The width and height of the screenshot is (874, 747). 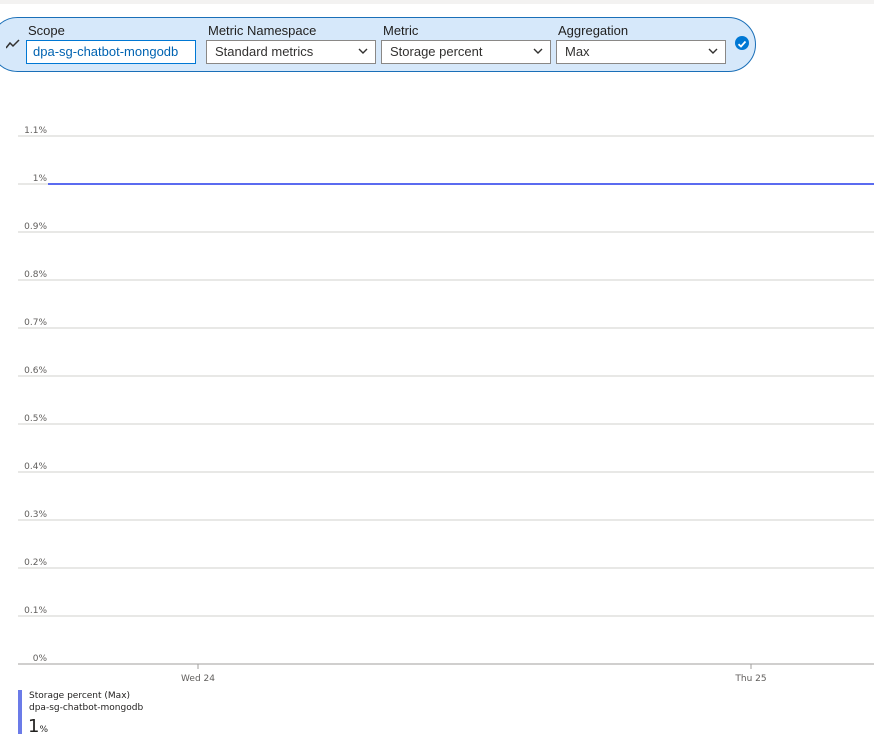 I want to click on aggregation-value: Max, so click(x=577, y=51).